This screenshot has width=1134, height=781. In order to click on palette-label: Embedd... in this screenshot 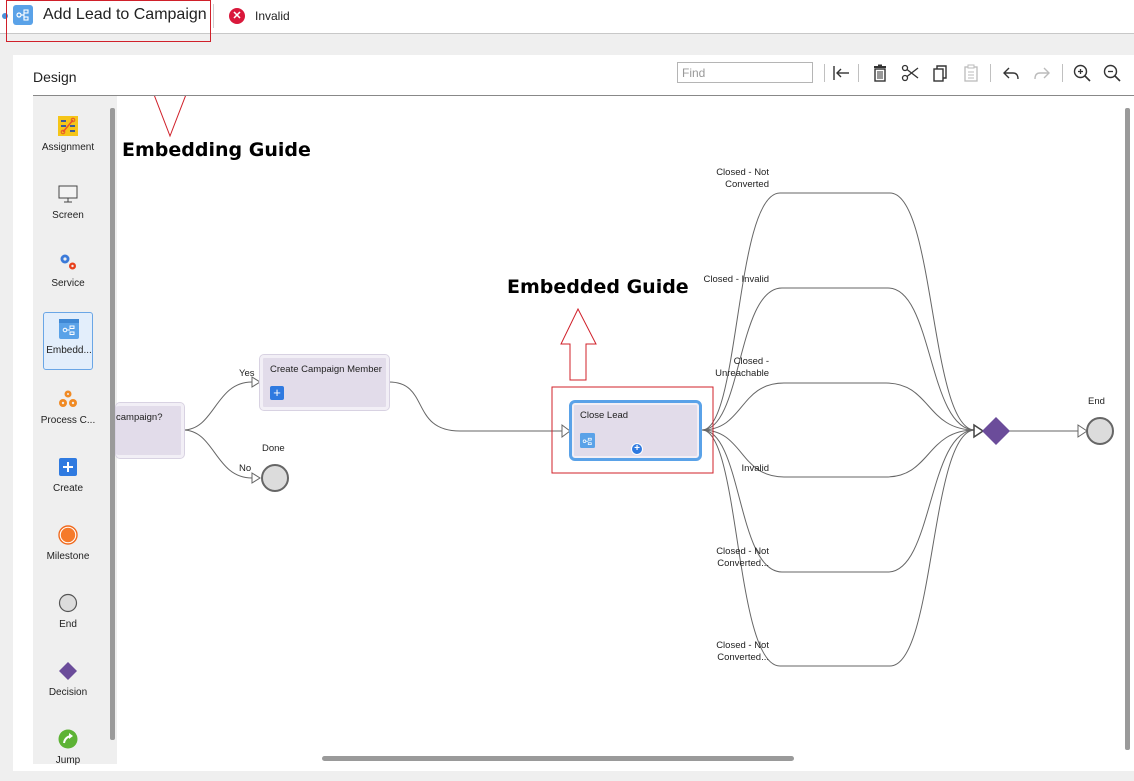, I will do `click(69, 350)`.